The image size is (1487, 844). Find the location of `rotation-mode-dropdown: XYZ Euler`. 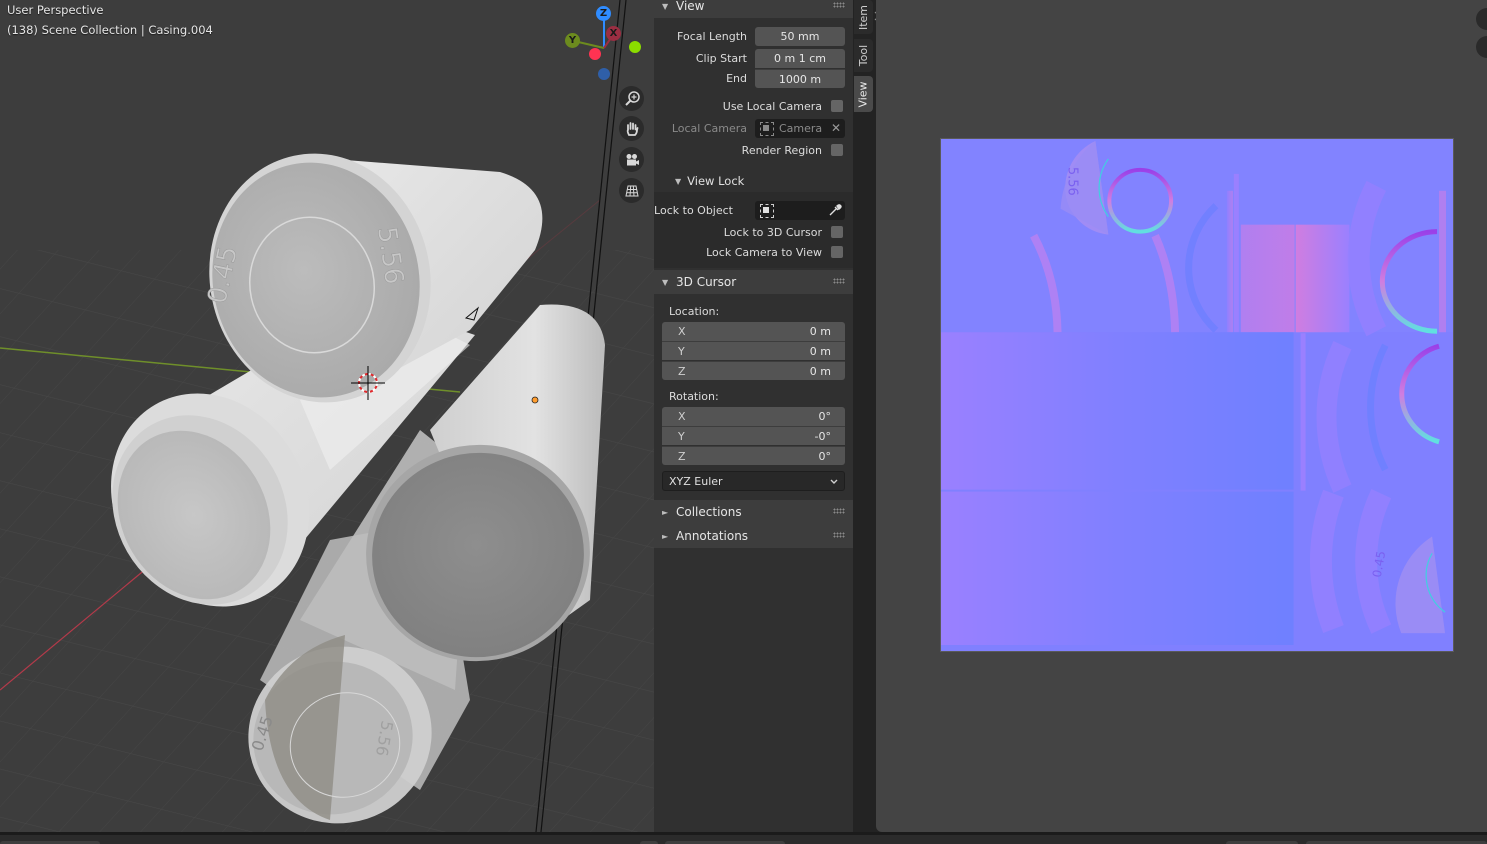

rotation-mode-dropdown: XYZ Euler is located at coordinates (753, 481).